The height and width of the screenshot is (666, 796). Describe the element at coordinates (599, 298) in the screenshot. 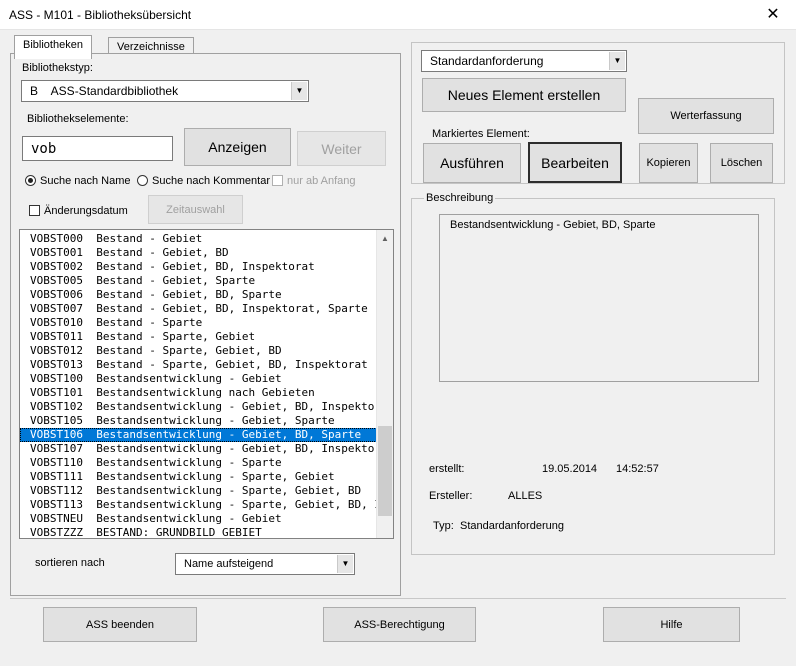

I see `description-box: Bestandsentwicklung - Gebiet, BD, Sparte` at that location.